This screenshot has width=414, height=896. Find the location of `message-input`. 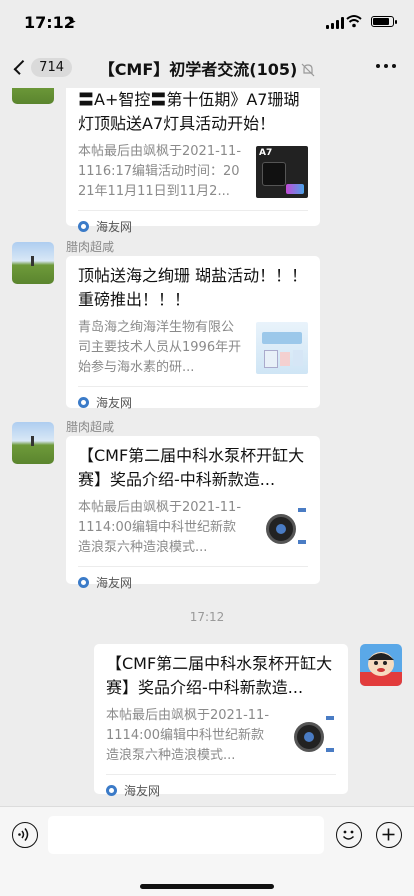

message-input is located at coordinates (186, 835).